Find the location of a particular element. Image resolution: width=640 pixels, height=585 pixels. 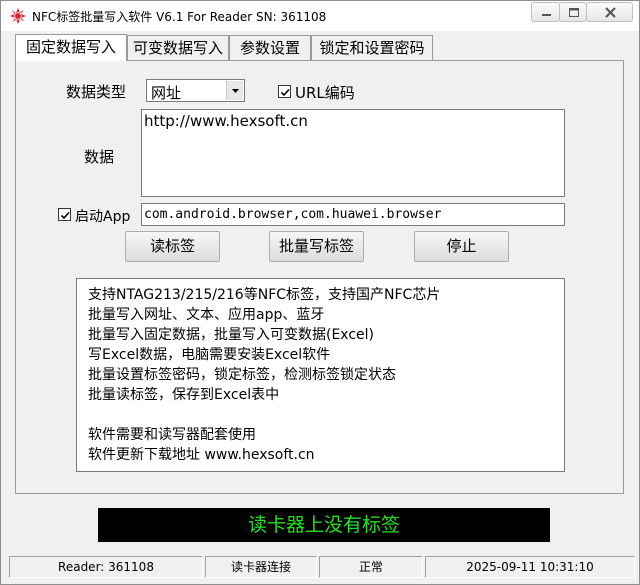

info-line: 软件需要和读写器配套使用 is located at coordinates (172, 435).